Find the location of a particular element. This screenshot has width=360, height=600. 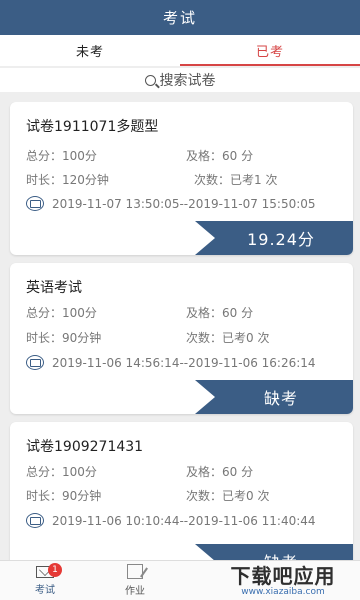

nav-exam: 1 考试 is located at coordinates (45, 580).